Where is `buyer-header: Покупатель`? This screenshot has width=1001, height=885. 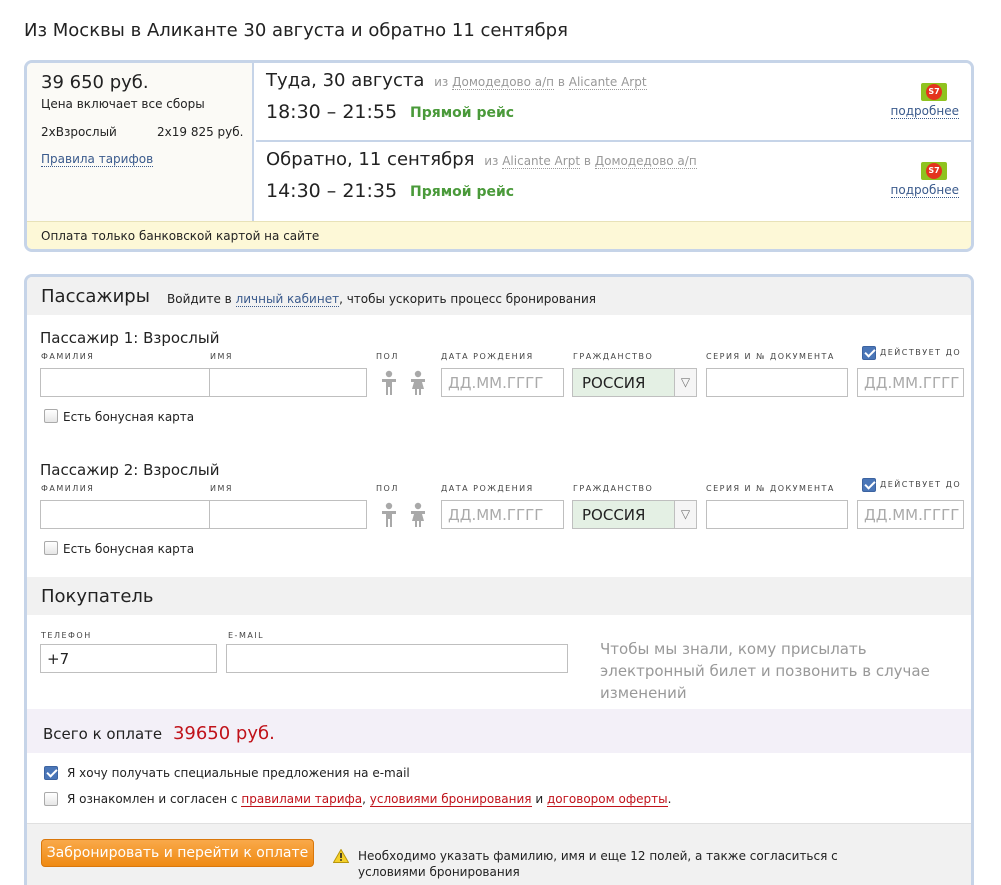
buyer-header: Покупатель is located at coordinates (499, 596).